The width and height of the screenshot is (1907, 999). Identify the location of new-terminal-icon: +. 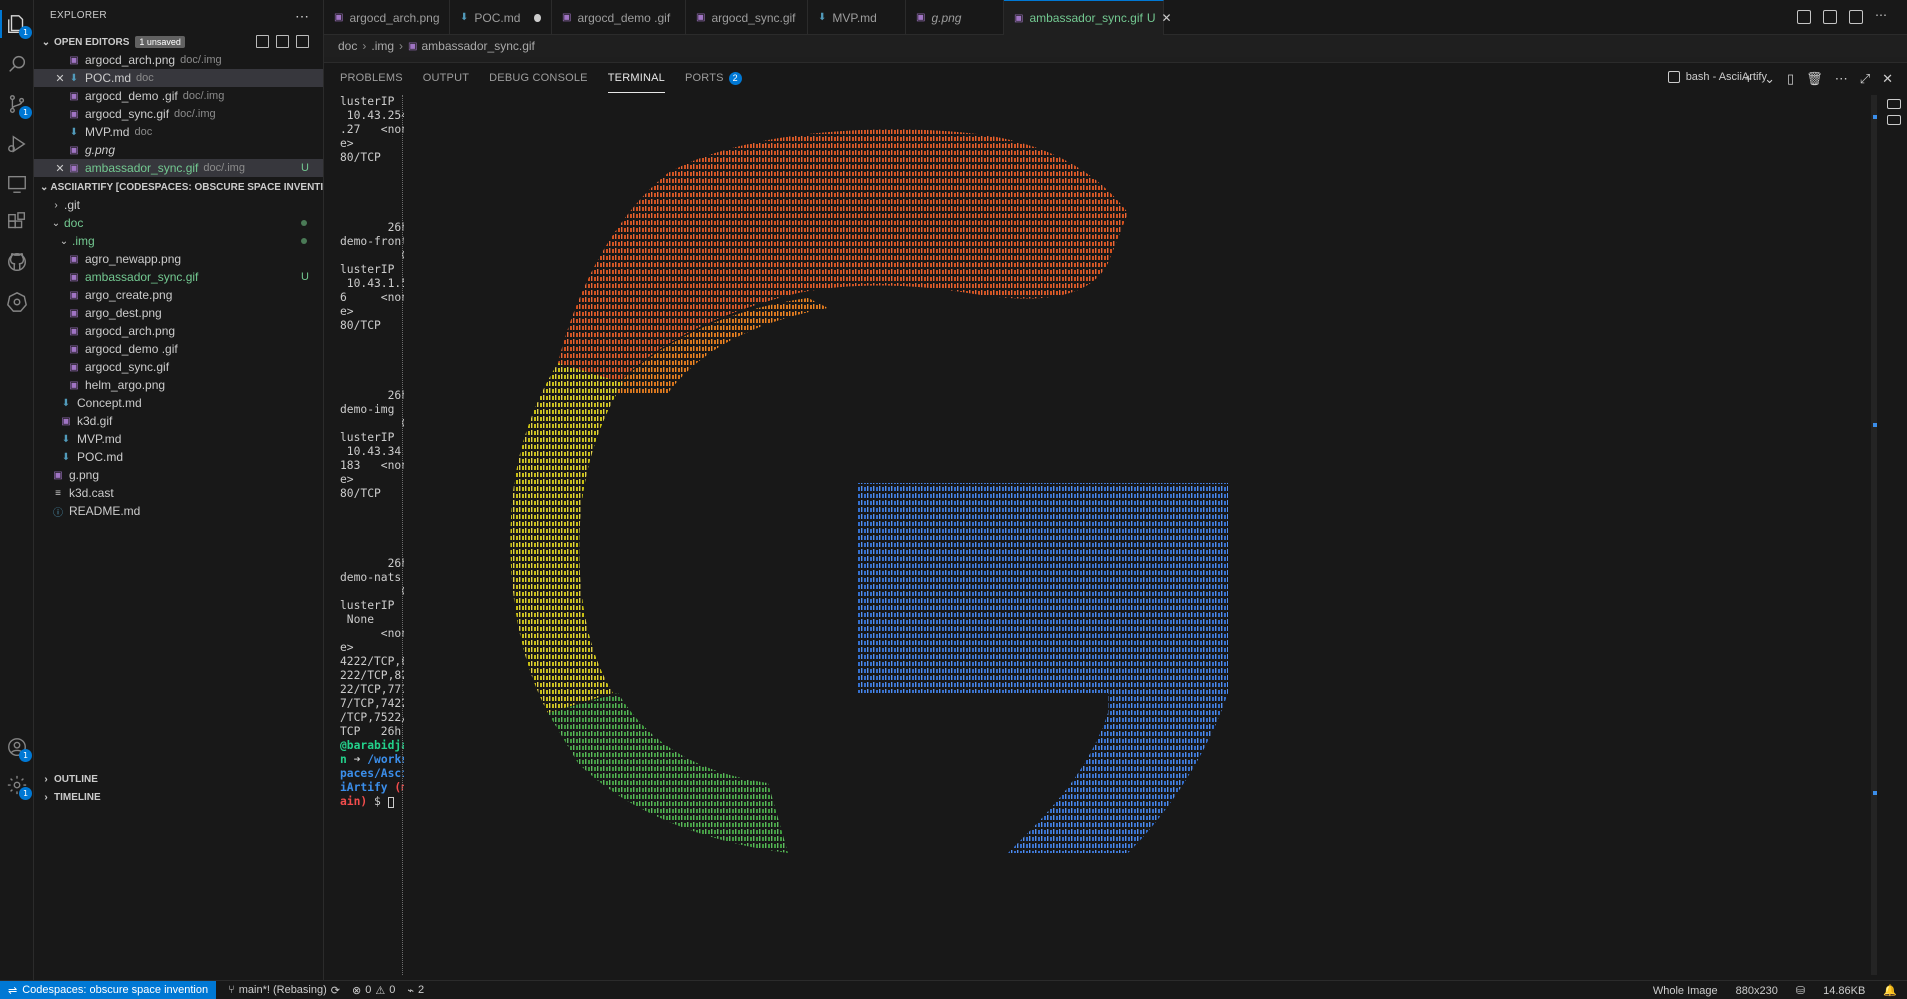
(1749, 79).